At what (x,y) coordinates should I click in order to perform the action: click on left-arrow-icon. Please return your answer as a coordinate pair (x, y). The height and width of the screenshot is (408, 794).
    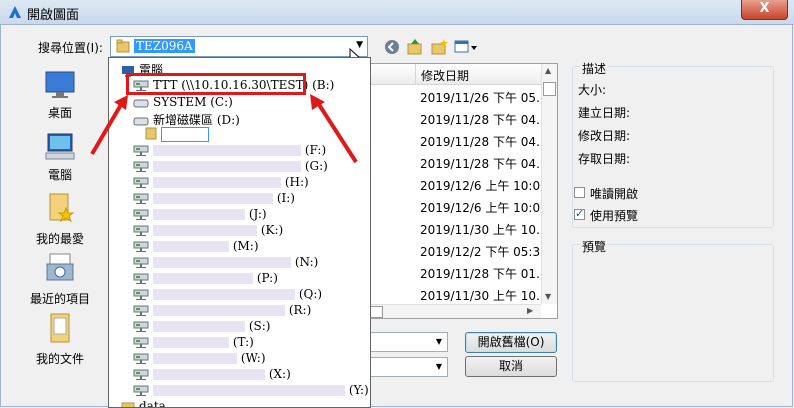
    Looking at the image, I should click on (109, 125).